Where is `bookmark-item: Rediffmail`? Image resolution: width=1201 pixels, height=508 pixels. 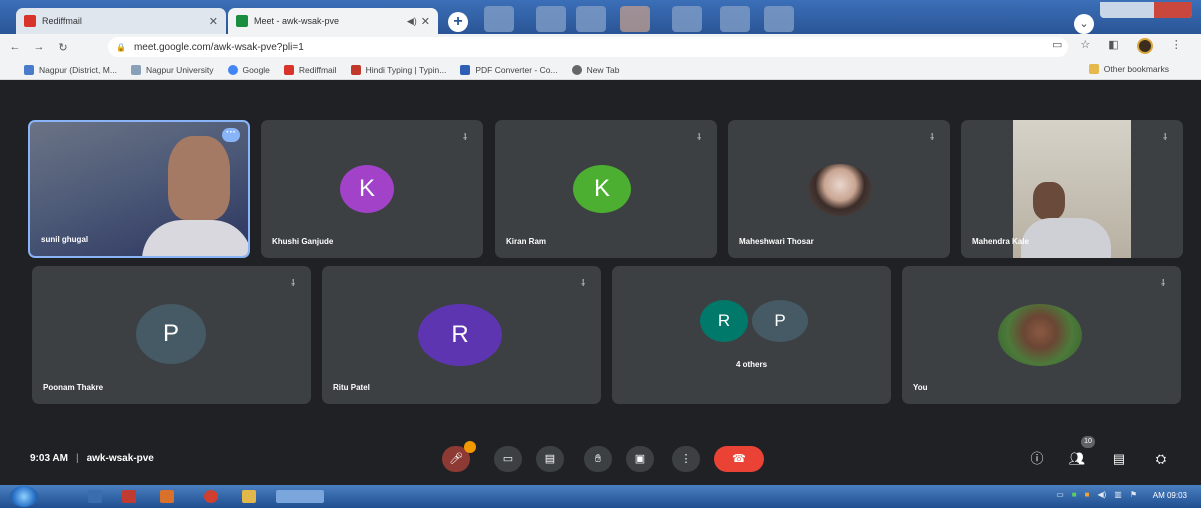
bookmark-item: Rediffmail is located at coordinates (310, 69).